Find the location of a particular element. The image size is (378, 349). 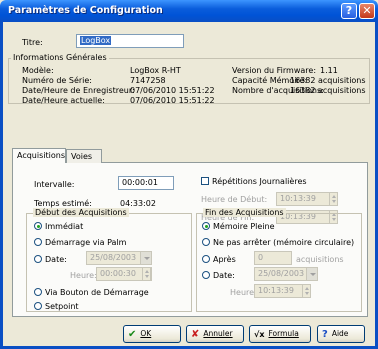

fin-group-title: Fin des Acquisitions is located at coordinates (244, 212).